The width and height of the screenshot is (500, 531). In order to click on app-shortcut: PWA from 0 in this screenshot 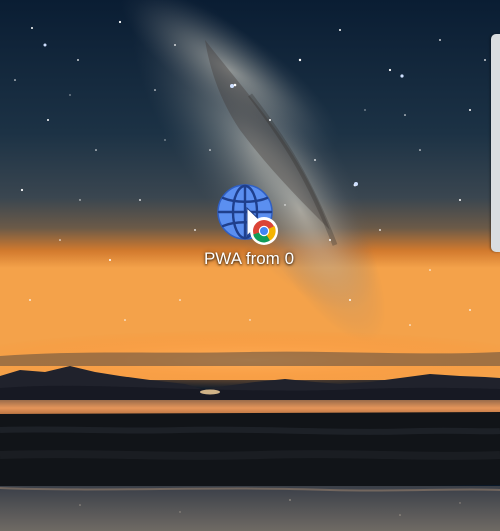, I will do `click(249, 227)`.